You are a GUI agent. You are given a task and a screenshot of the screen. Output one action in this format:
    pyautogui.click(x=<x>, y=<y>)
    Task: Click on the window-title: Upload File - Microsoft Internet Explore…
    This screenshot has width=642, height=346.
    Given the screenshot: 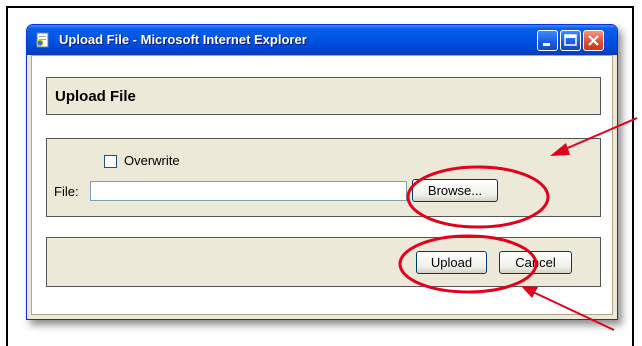 What is the action you would take?
    pyautogui.click(x=183, y=39)
    